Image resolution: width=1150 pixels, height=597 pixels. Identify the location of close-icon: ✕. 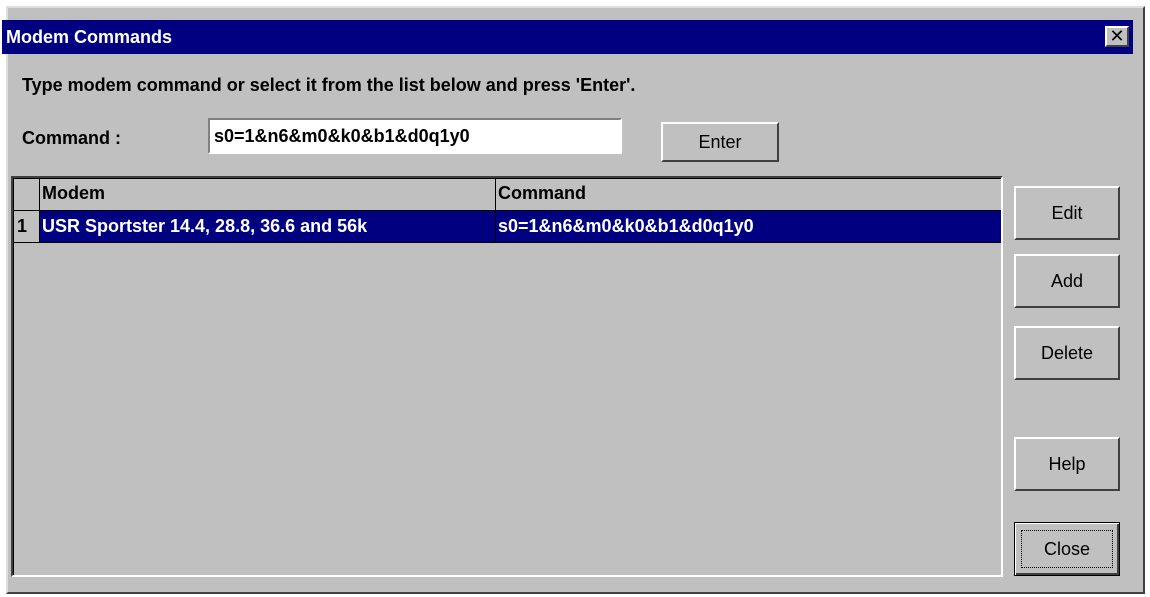
(1117, 36).